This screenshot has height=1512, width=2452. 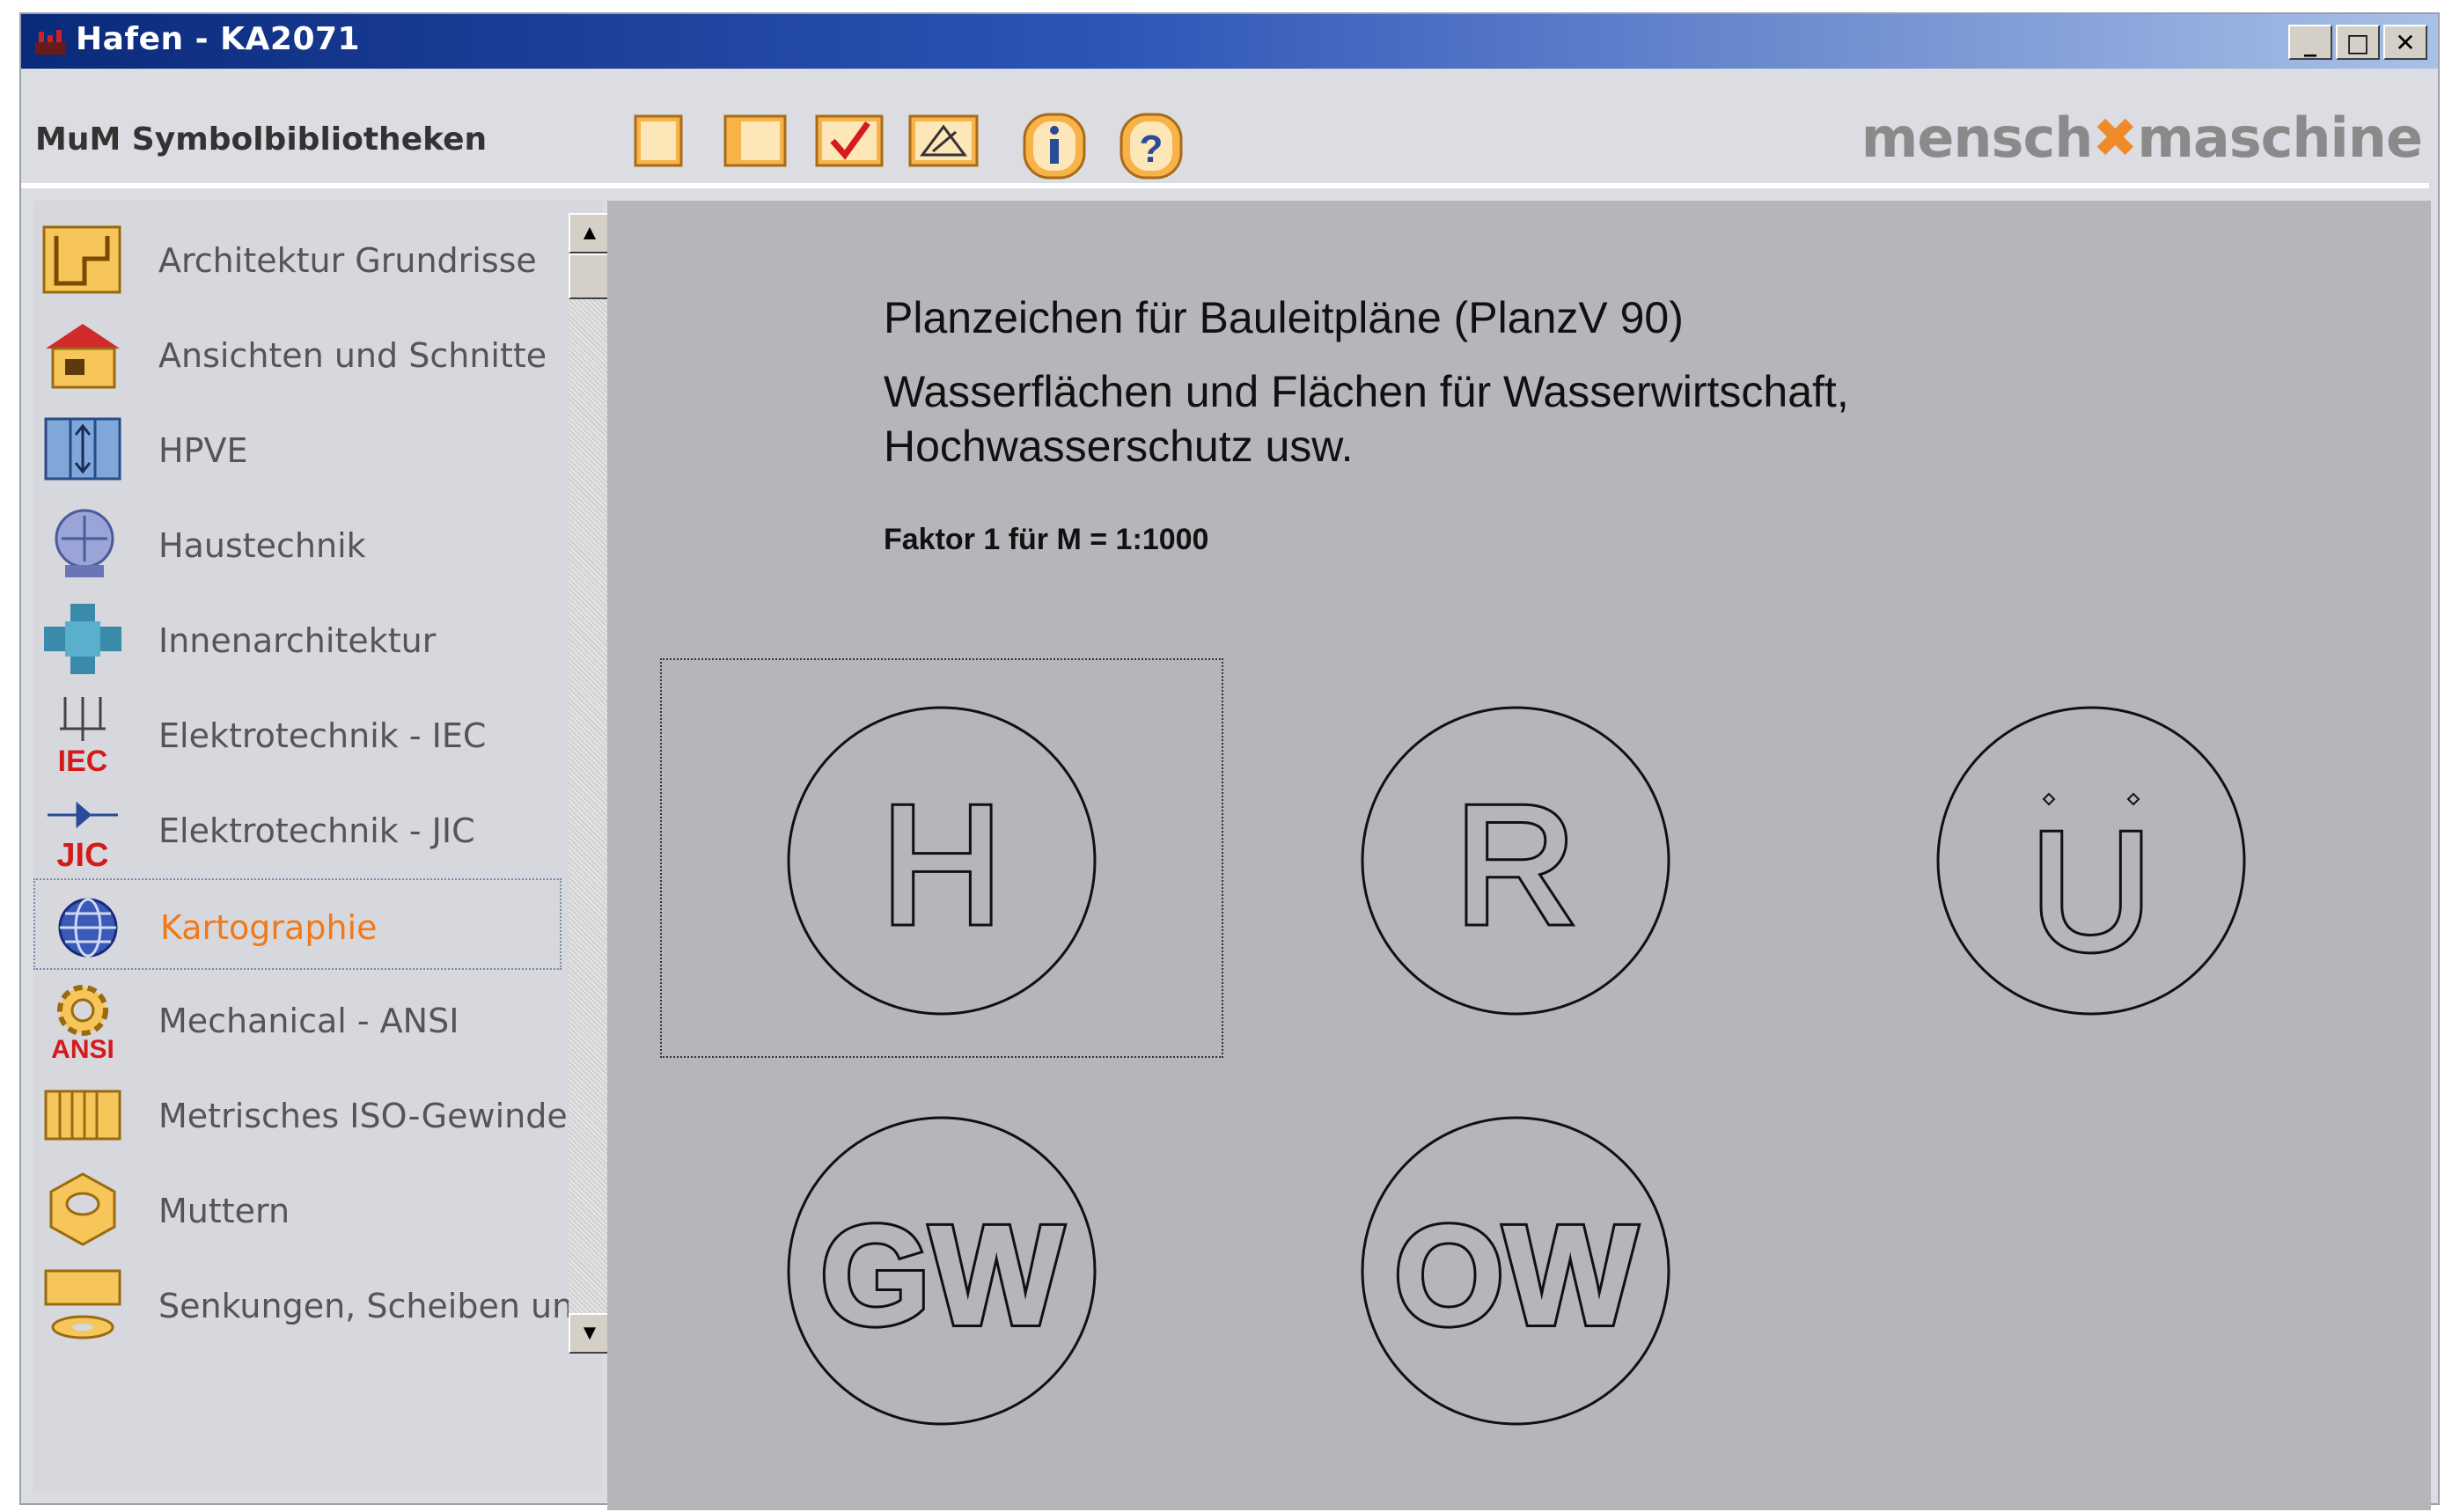 What do you see at coordinates (1284, 317) in the screenshot?
I see `content-heading: Planzeichen für Bauleitpläne (PlanzV 90)` at bounding box center [1284, 317].